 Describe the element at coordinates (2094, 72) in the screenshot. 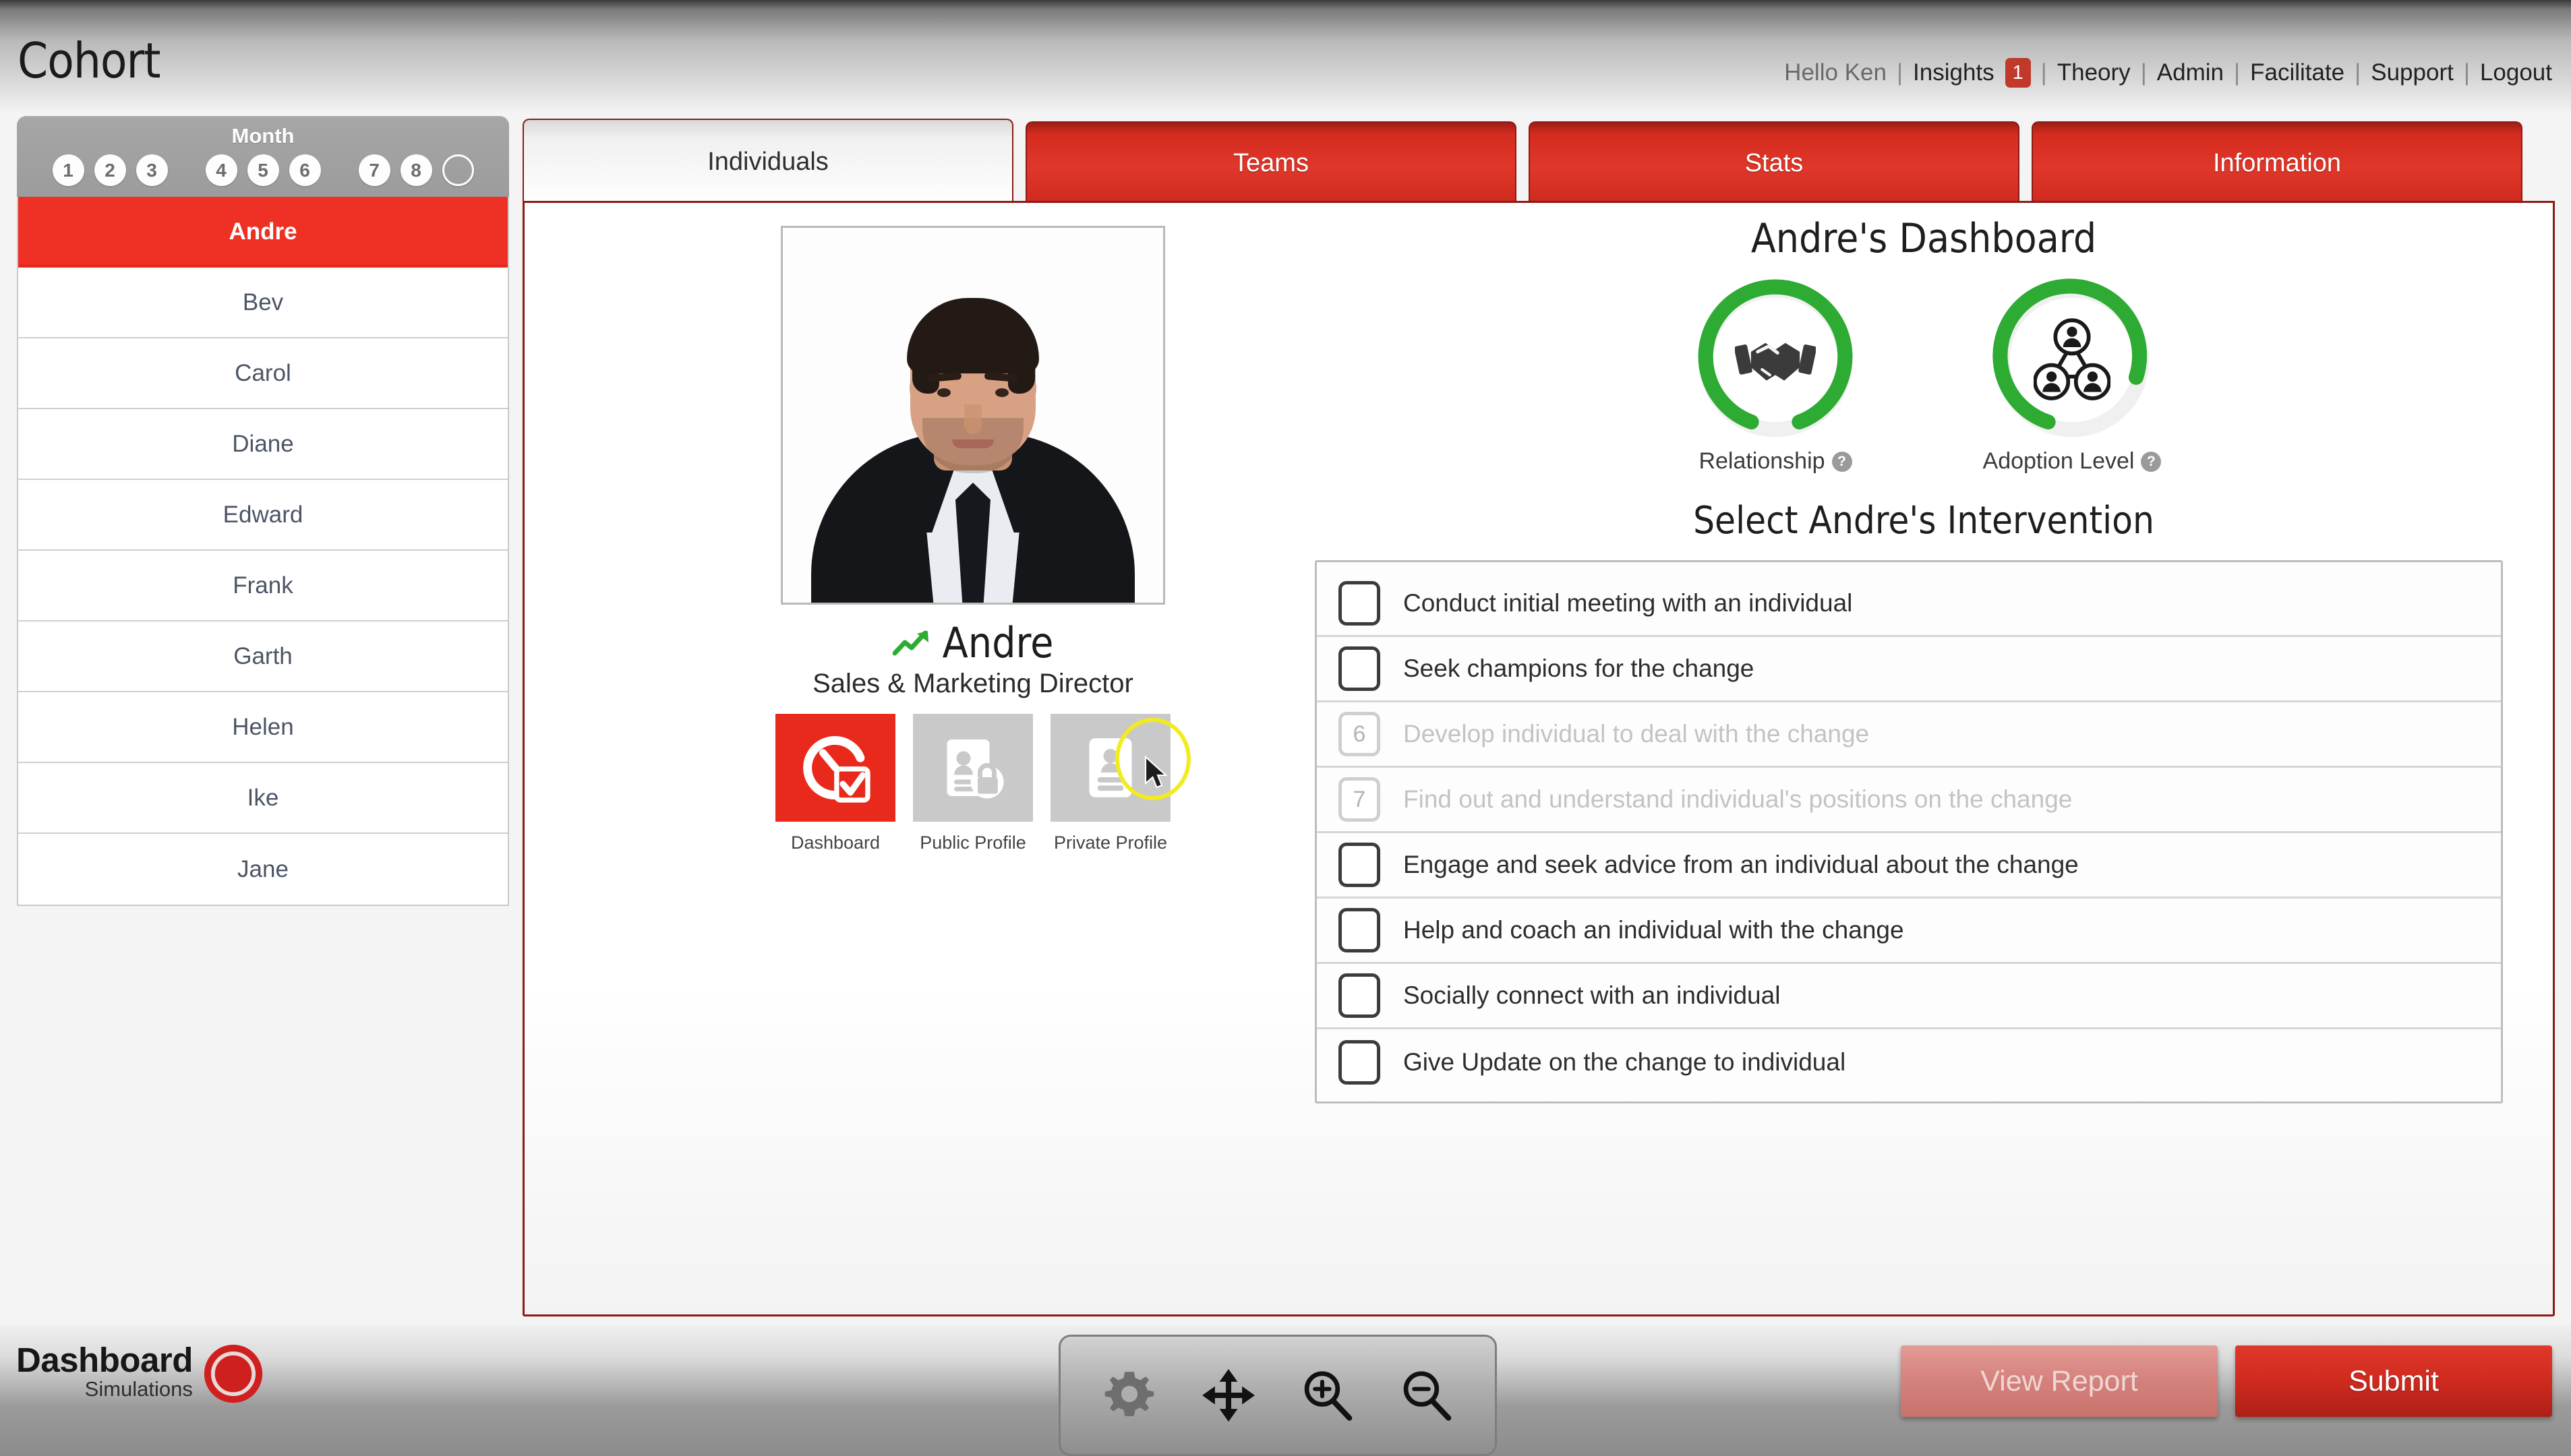

I see `nav-link-theory: Theory` at that location.